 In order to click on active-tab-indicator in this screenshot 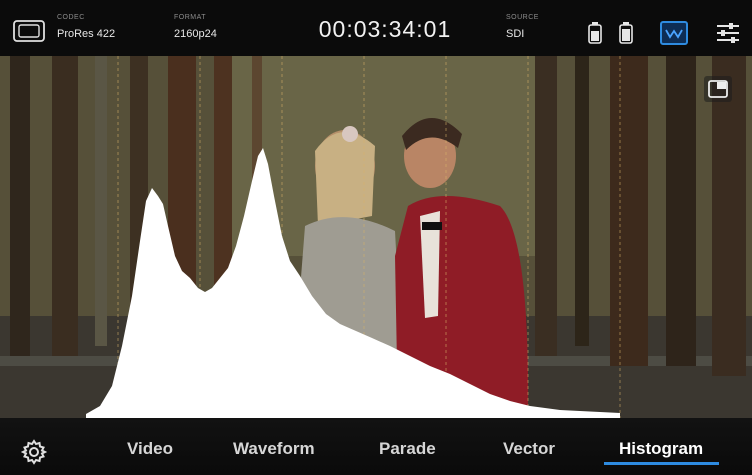, I will do `click(661, 463)`.